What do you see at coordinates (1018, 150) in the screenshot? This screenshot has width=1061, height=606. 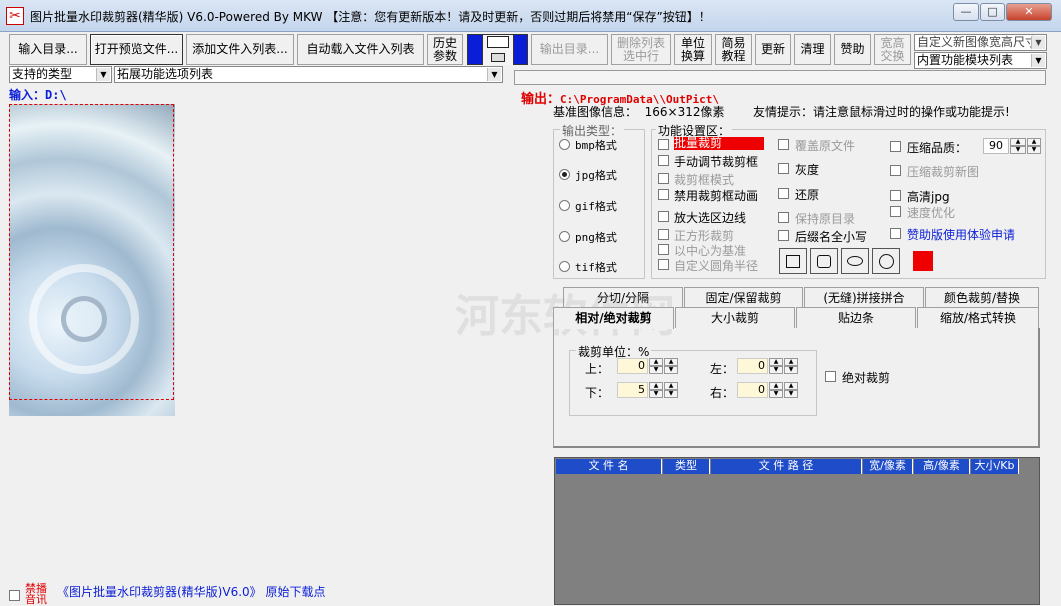 I see `quality-down-icon: ▼` at bounding box center [1018, 150].